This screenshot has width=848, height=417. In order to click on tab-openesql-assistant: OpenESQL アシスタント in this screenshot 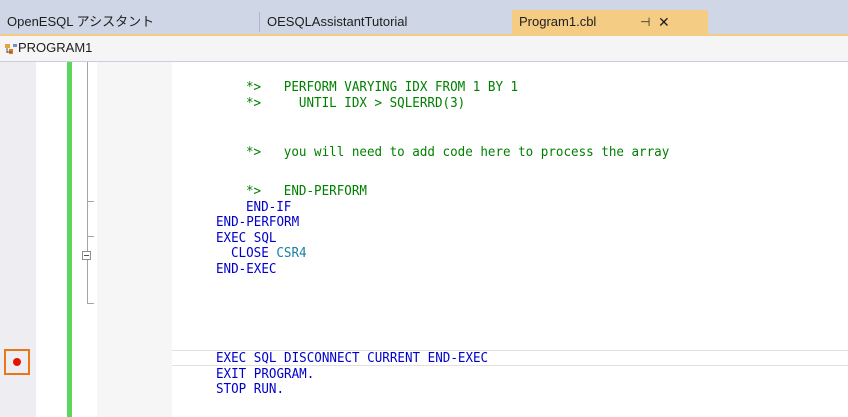, I will do `click(129, 22)`.